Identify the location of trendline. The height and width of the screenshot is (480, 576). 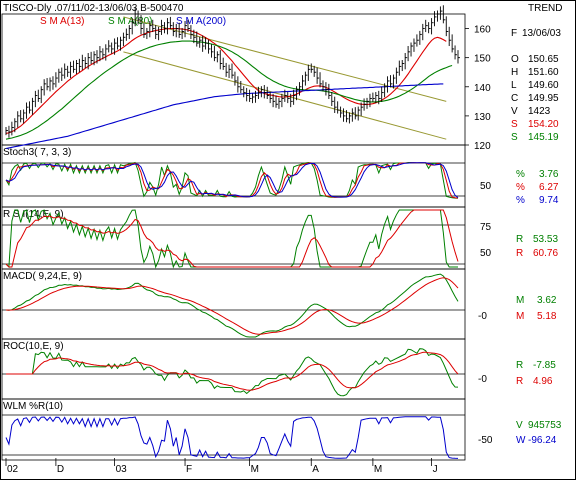
(285, 59).